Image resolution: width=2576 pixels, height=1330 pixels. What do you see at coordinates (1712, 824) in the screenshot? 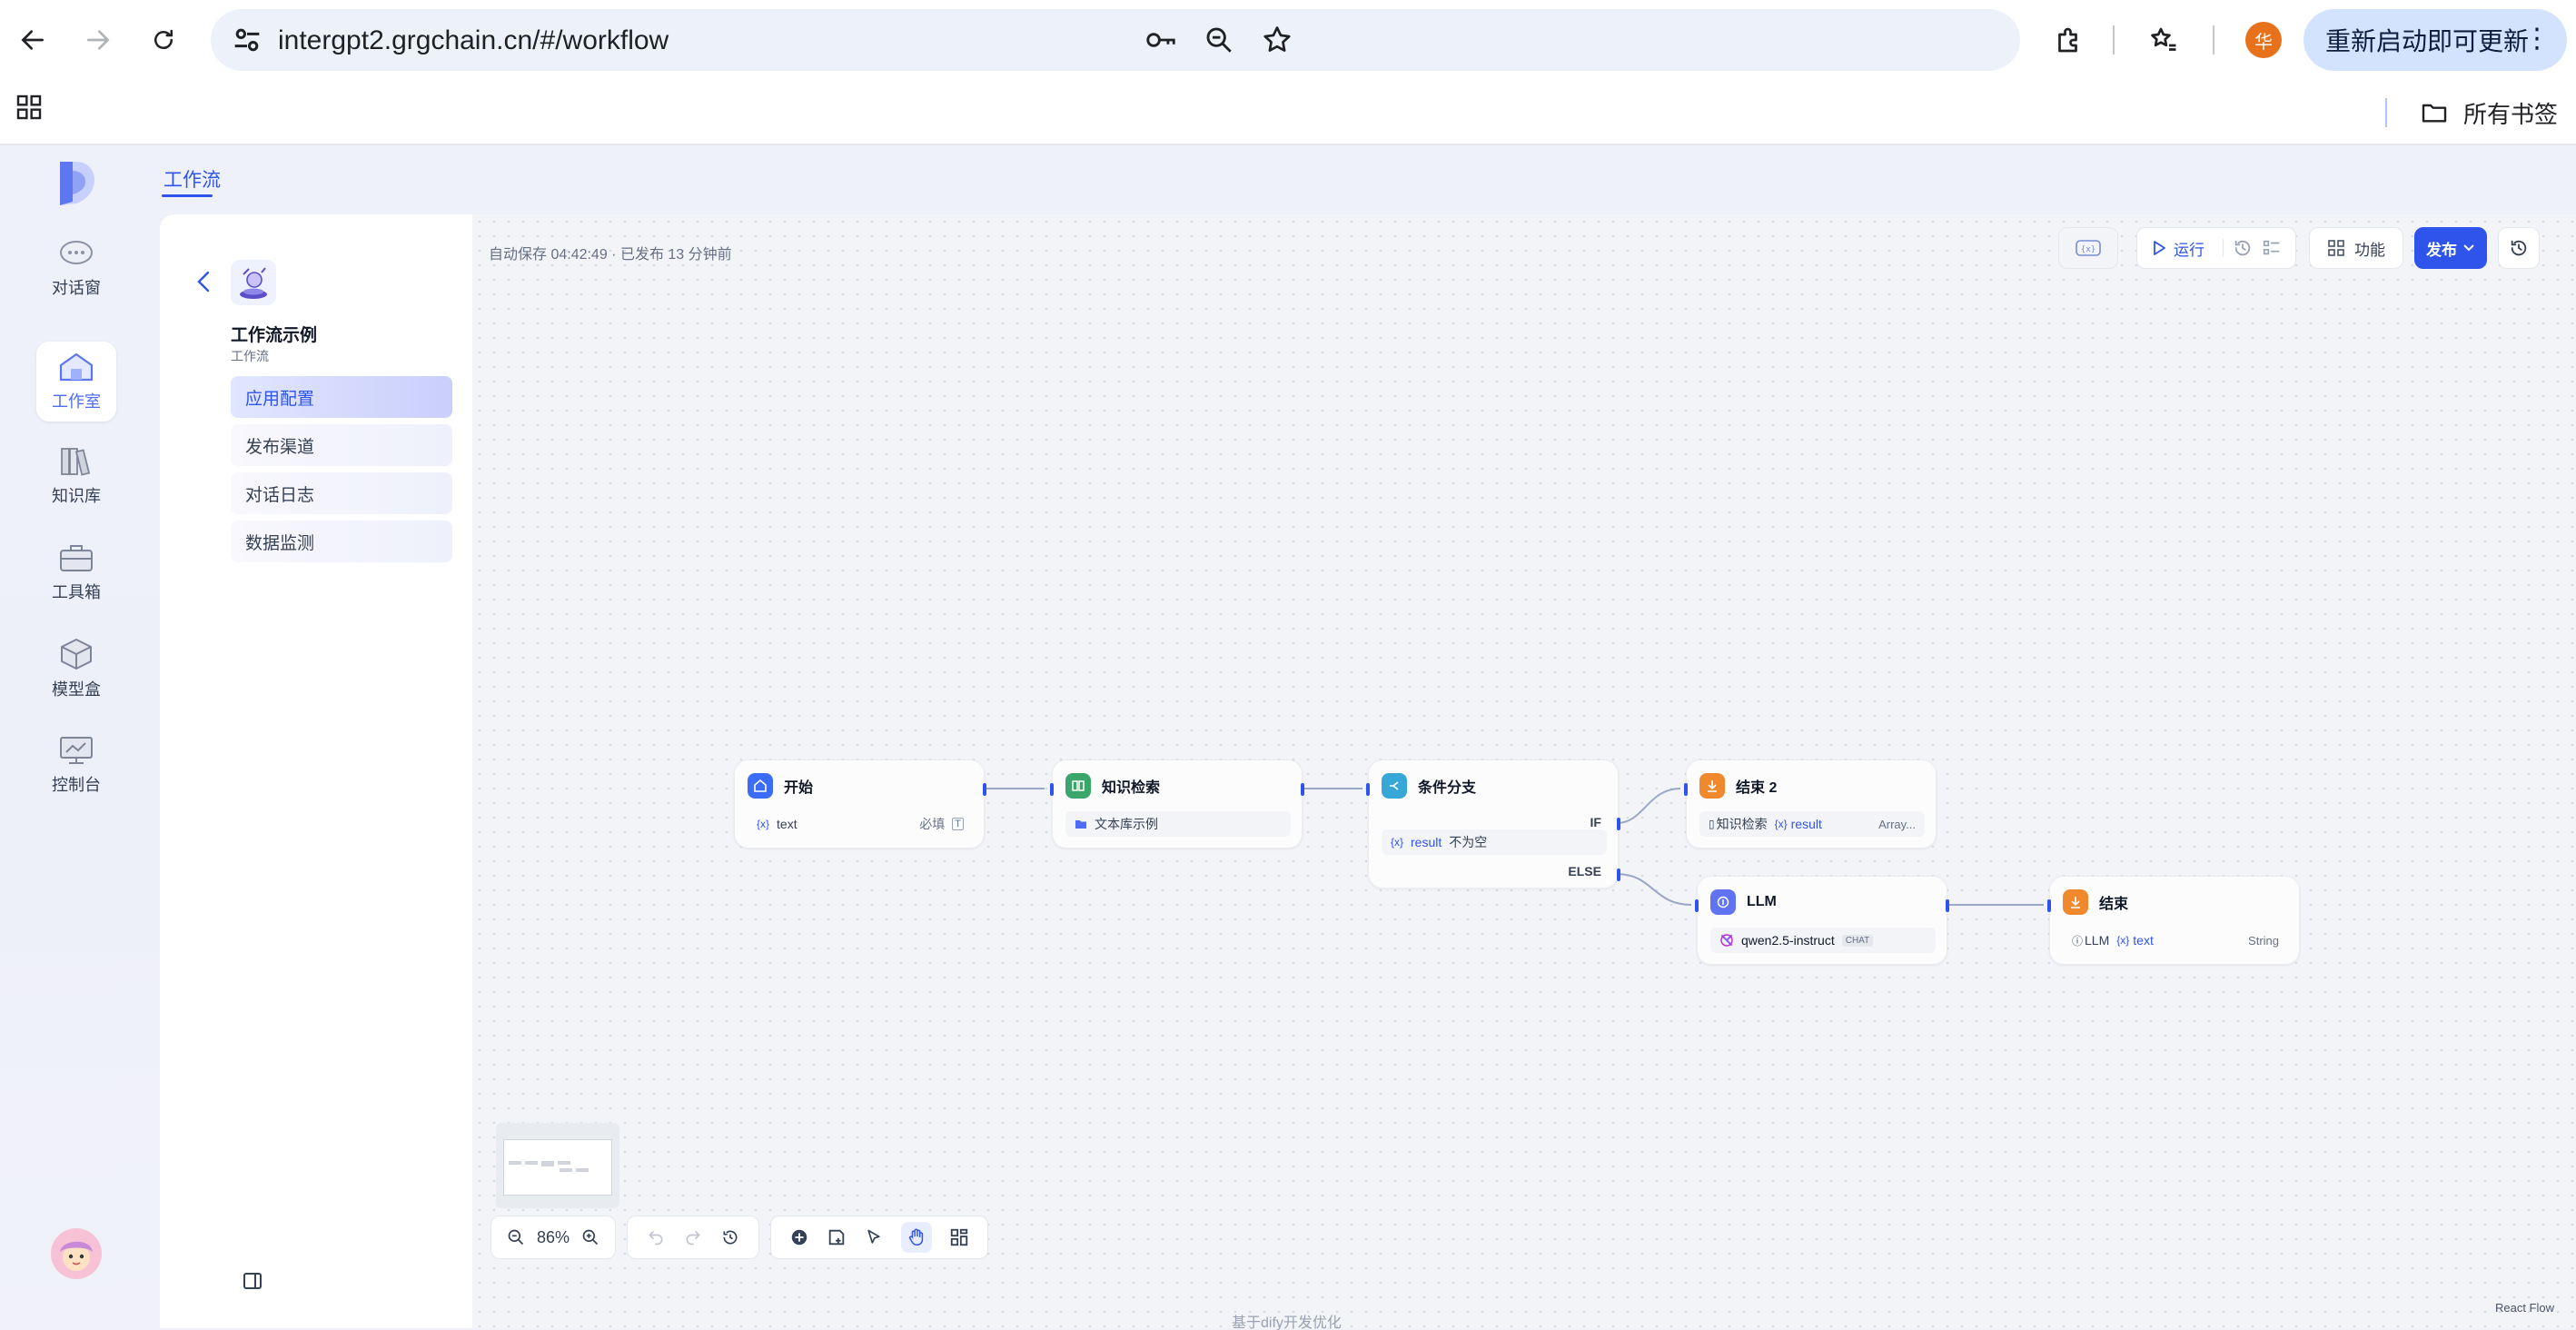
I see `book-icon: ▯` at bounding box center [1712, 824].